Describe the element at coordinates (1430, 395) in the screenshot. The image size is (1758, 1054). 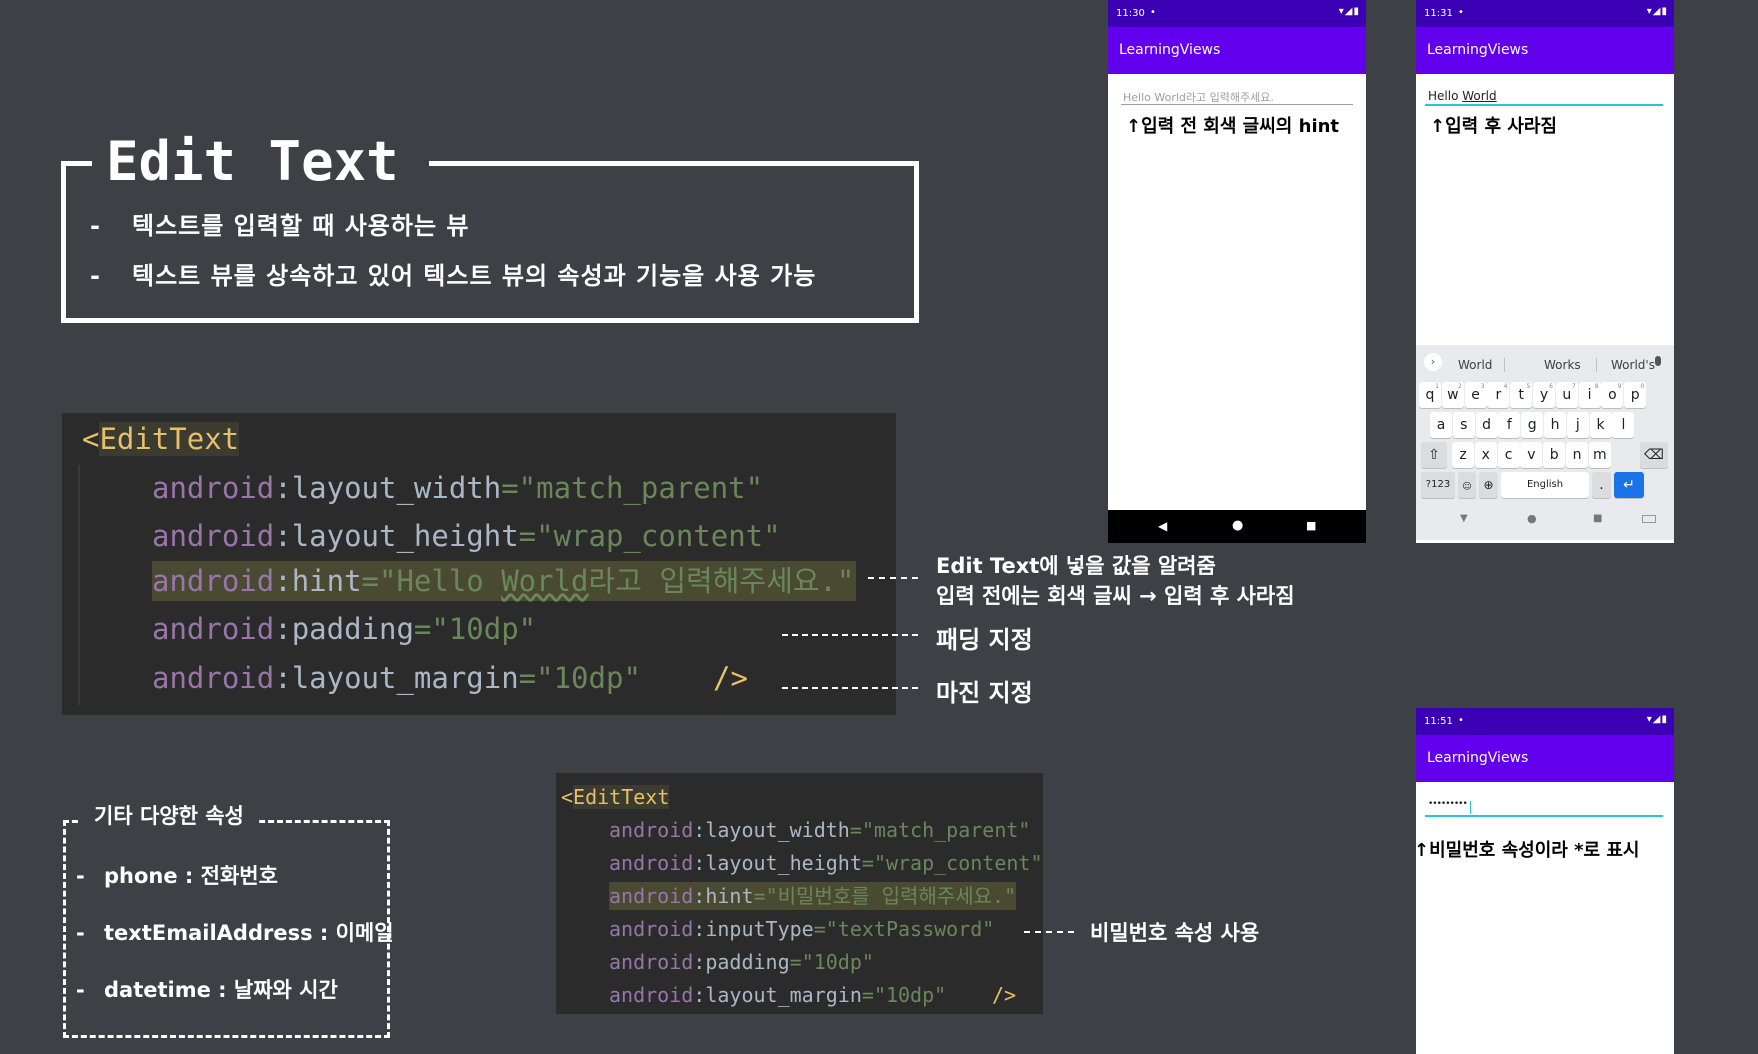
I see `key-q: q1` at that location.